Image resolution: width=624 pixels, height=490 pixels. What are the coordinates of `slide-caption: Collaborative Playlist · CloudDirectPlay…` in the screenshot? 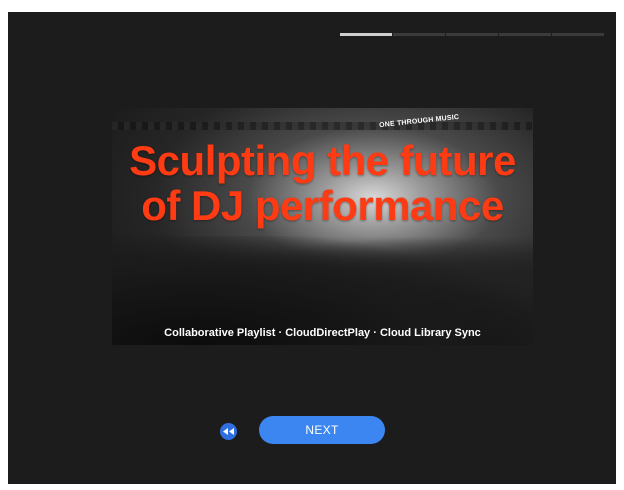 It's located at (322, 333).